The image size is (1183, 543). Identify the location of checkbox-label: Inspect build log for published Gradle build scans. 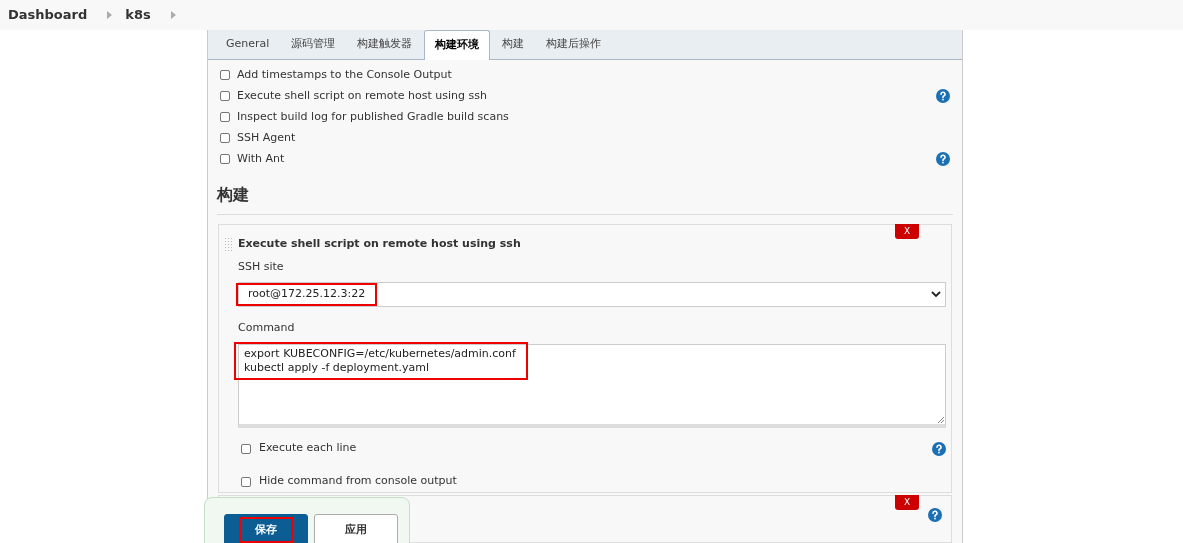
(373, 116).